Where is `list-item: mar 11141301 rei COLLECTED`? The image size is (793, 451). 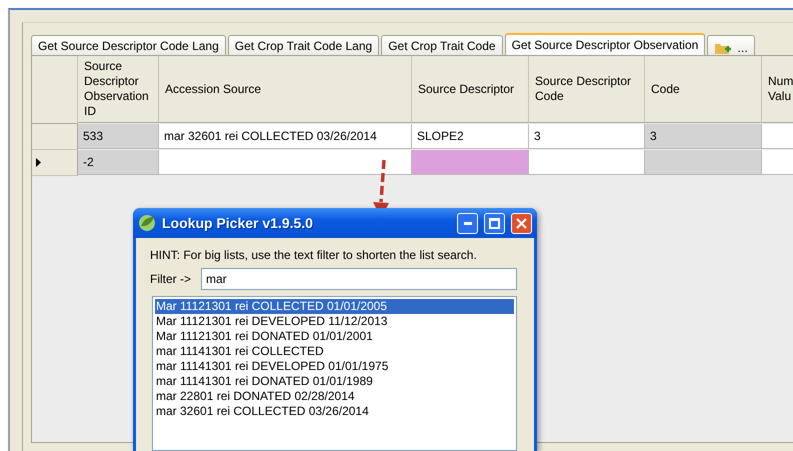
list-item: mar 11141301 rei COLLECTED is located at coordinates (334, 351).